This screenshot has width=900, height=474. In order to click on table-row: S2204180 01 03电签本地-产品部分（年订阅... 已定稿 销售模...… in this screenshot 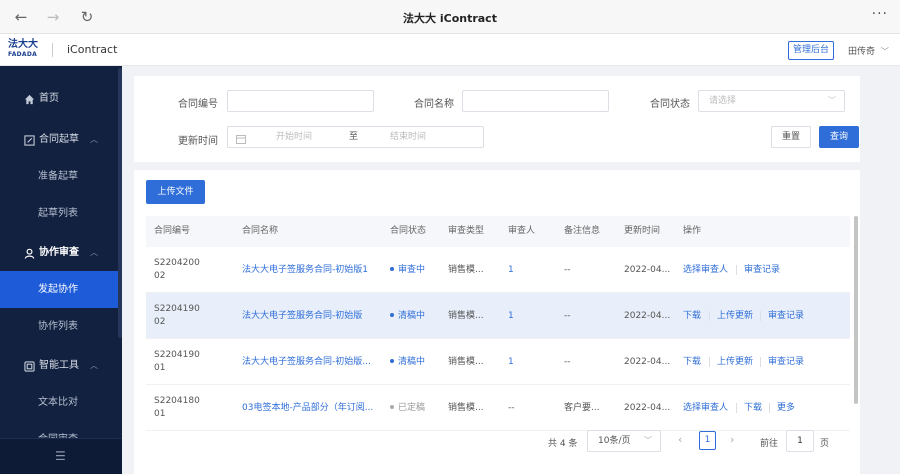, I will do `click(498, 408)`.